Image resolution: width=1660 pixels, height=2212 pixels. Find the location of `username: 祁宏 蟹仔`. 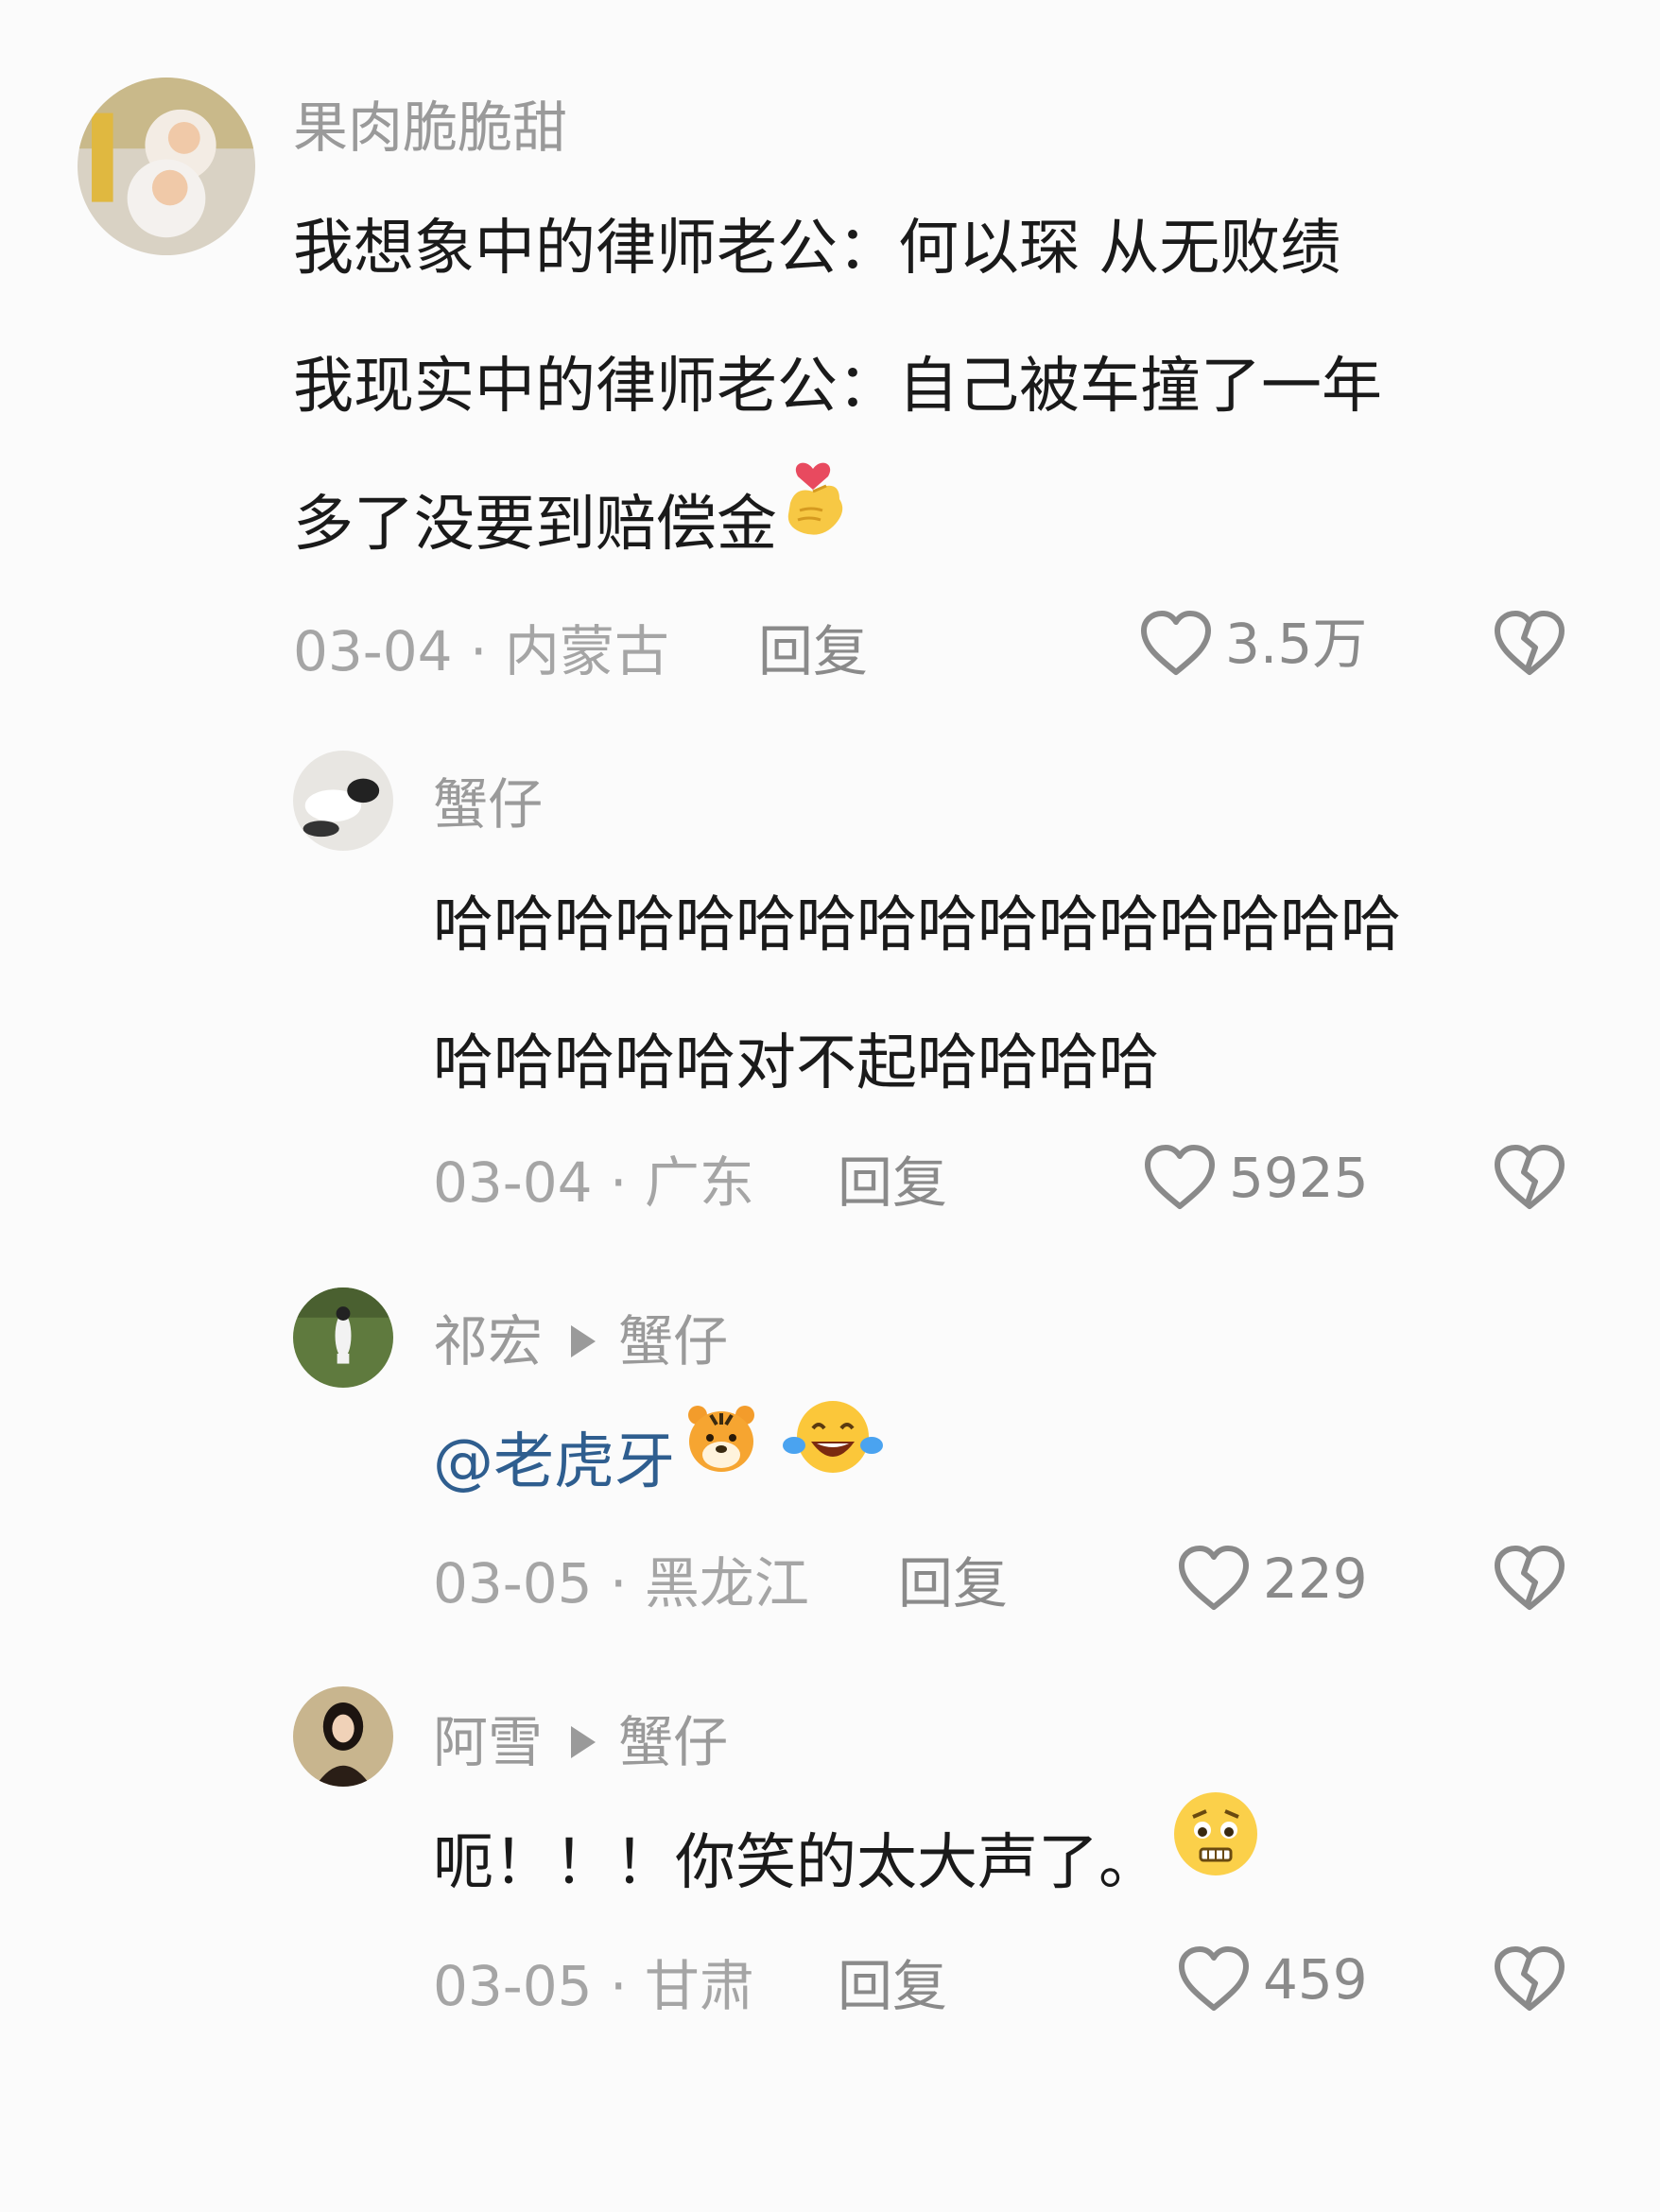

username: 祁宏 蟹仔 is located at coordinates (580, 1341).